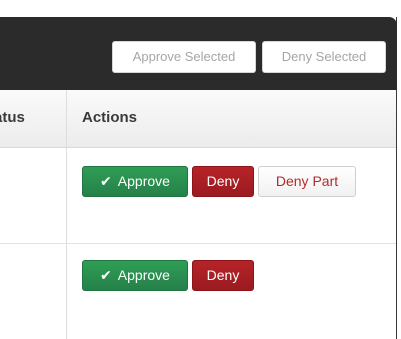  What do you see at coordinates (324, 57) in the screenshot?
I see `deny-selected-button: Deny Selected` at bounding box center [324, 57].